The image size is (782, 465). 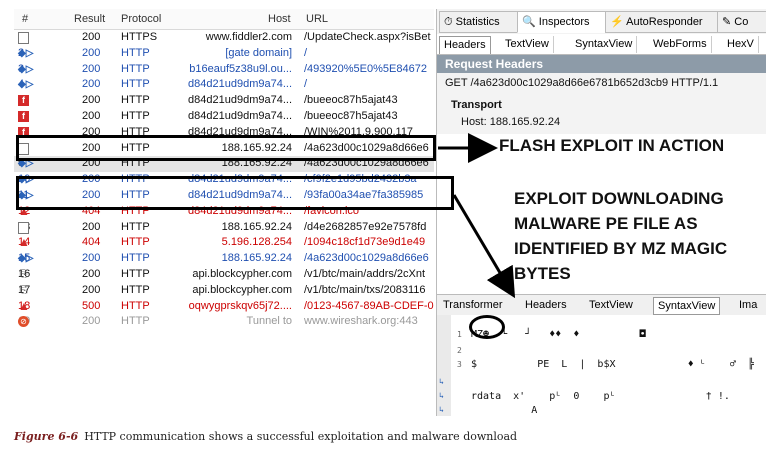 I want to click on annotation-line-2: MALWARE PE FILE AS, so click(x=606, y=223).